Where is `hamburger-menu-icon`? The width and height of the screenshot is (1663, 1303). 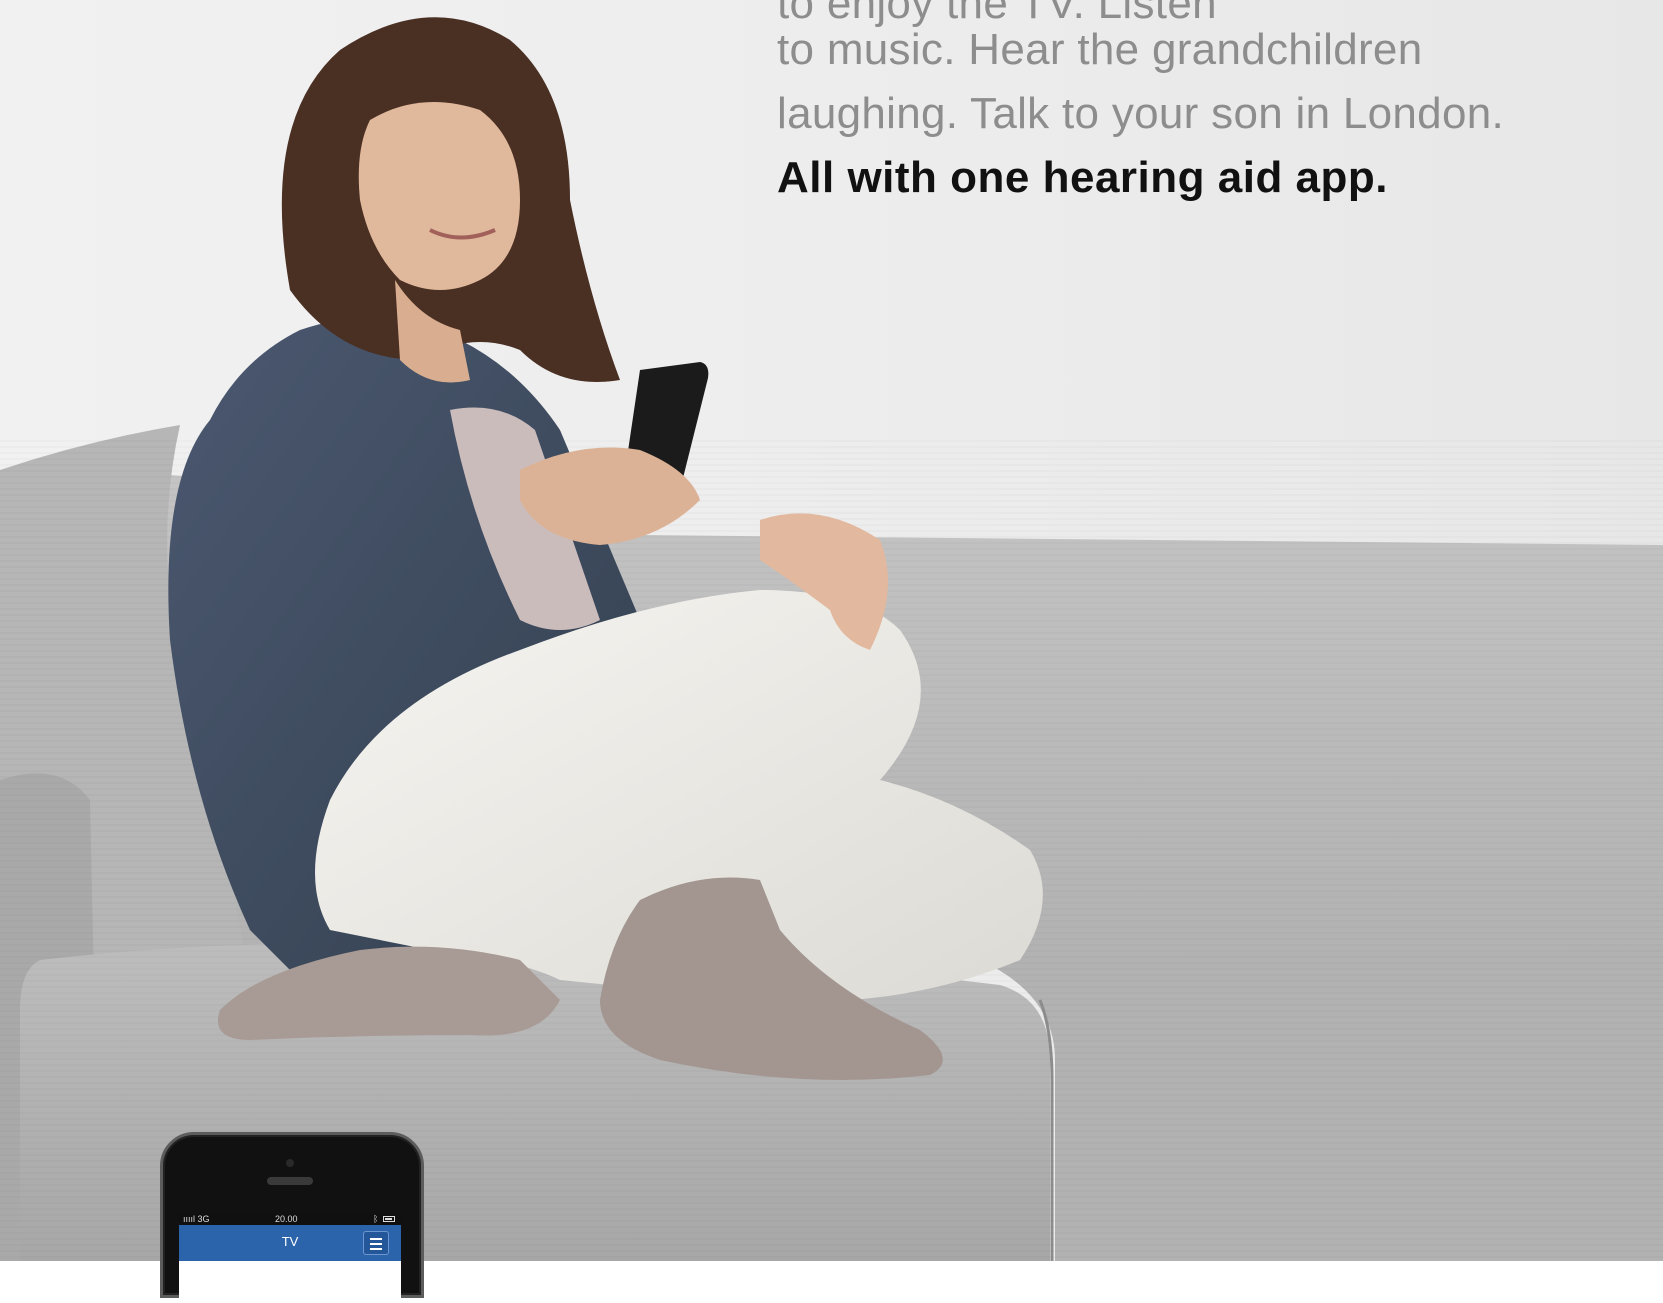 hamburger-menu-icon is located at coordinates (376, 1243).